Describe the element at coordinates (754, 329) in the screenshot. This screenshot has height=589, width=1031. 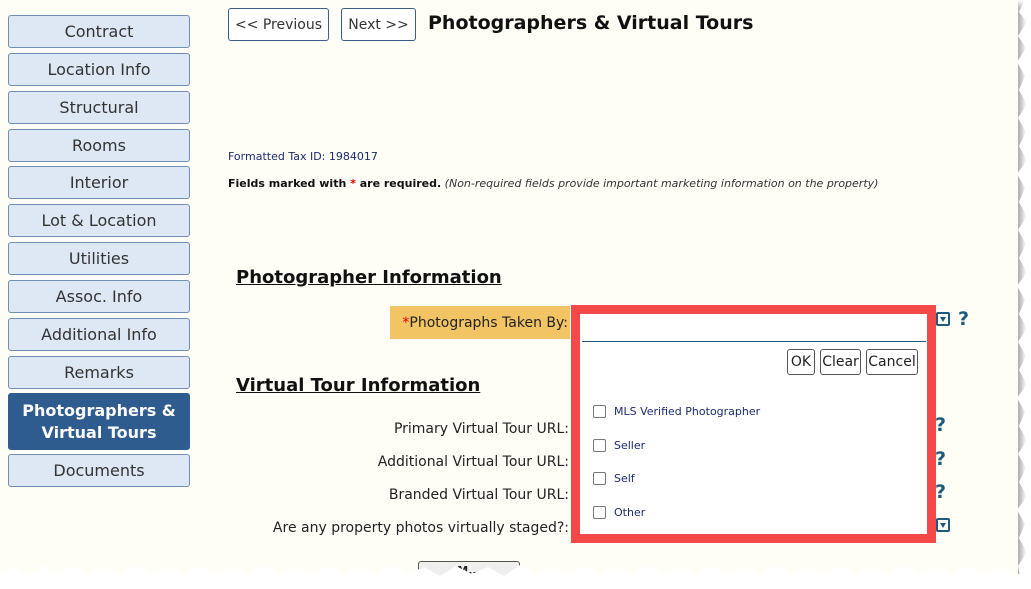
I see `photographs-taken-by-input` at that location.